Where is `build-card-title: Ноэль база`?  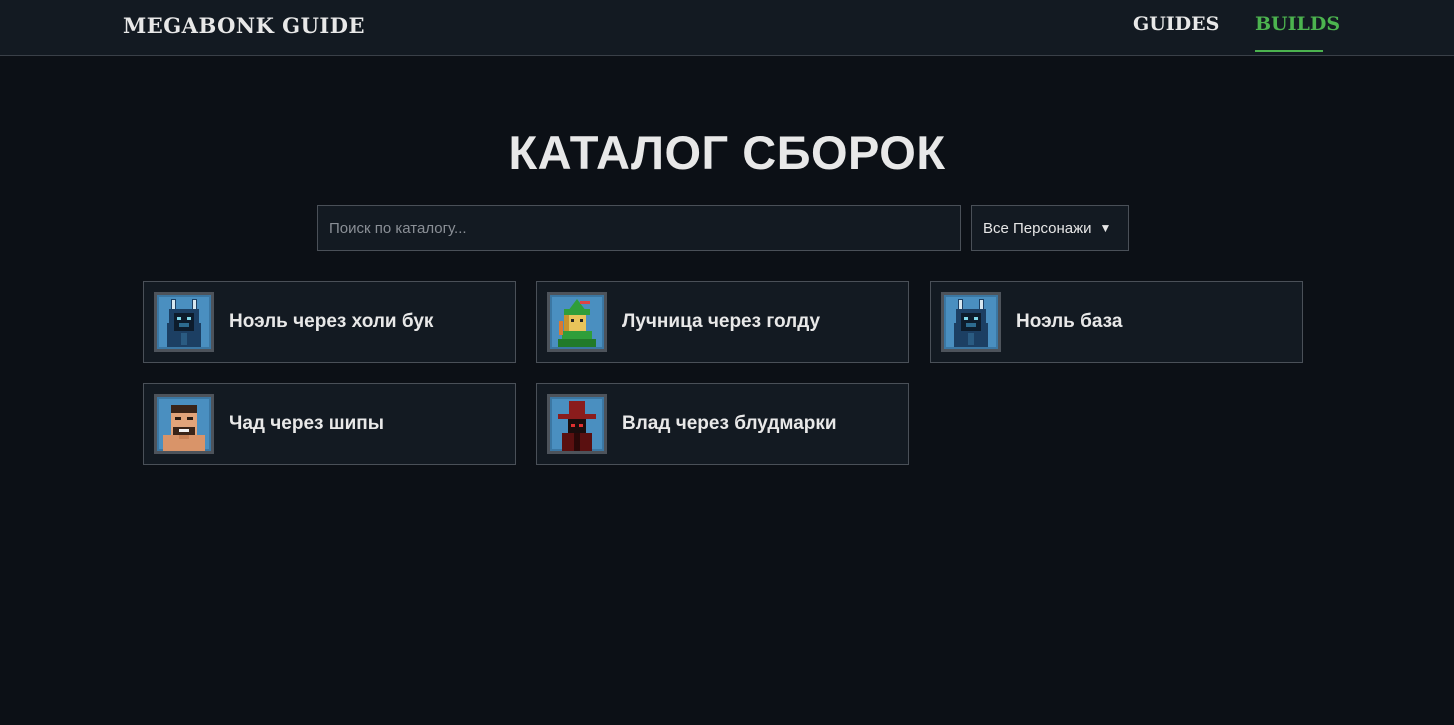 build-card-title: Ноэль база is located at coordinates (1069, 321).